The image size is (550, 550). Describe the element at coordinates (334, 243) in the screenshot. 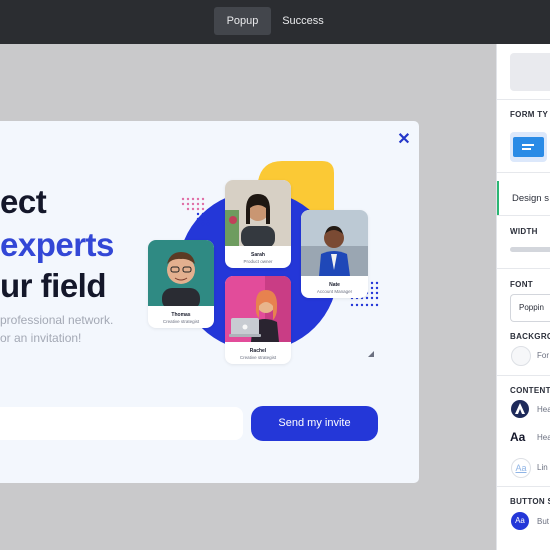

I see `nate-photo` at that location.